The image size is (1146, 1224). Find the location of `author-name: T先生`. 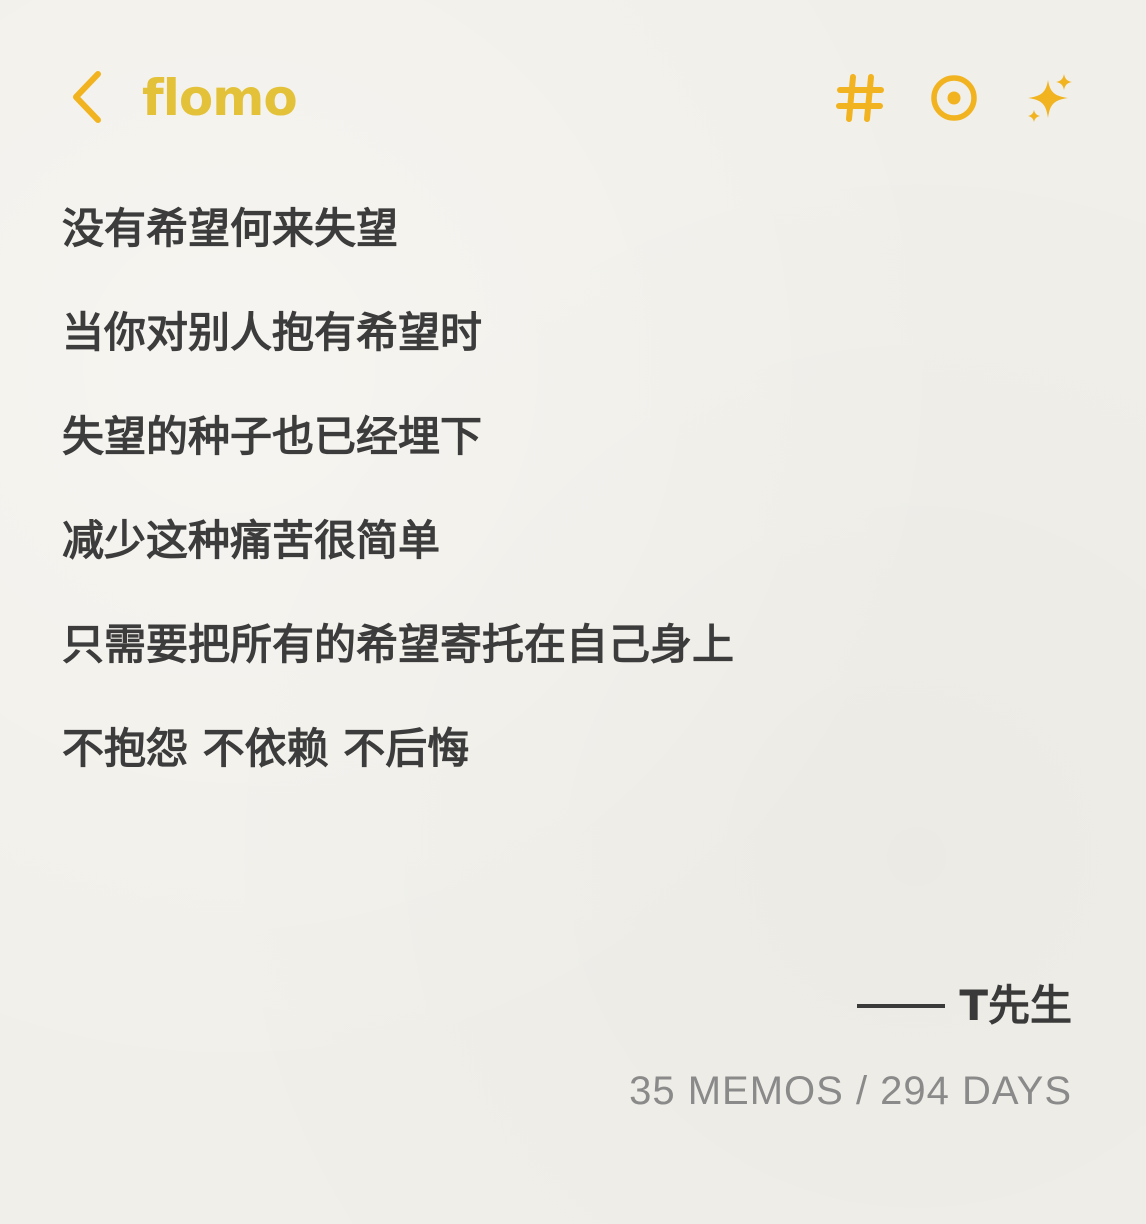

author-name: T先生 is located at coordinates (1015, 1005).